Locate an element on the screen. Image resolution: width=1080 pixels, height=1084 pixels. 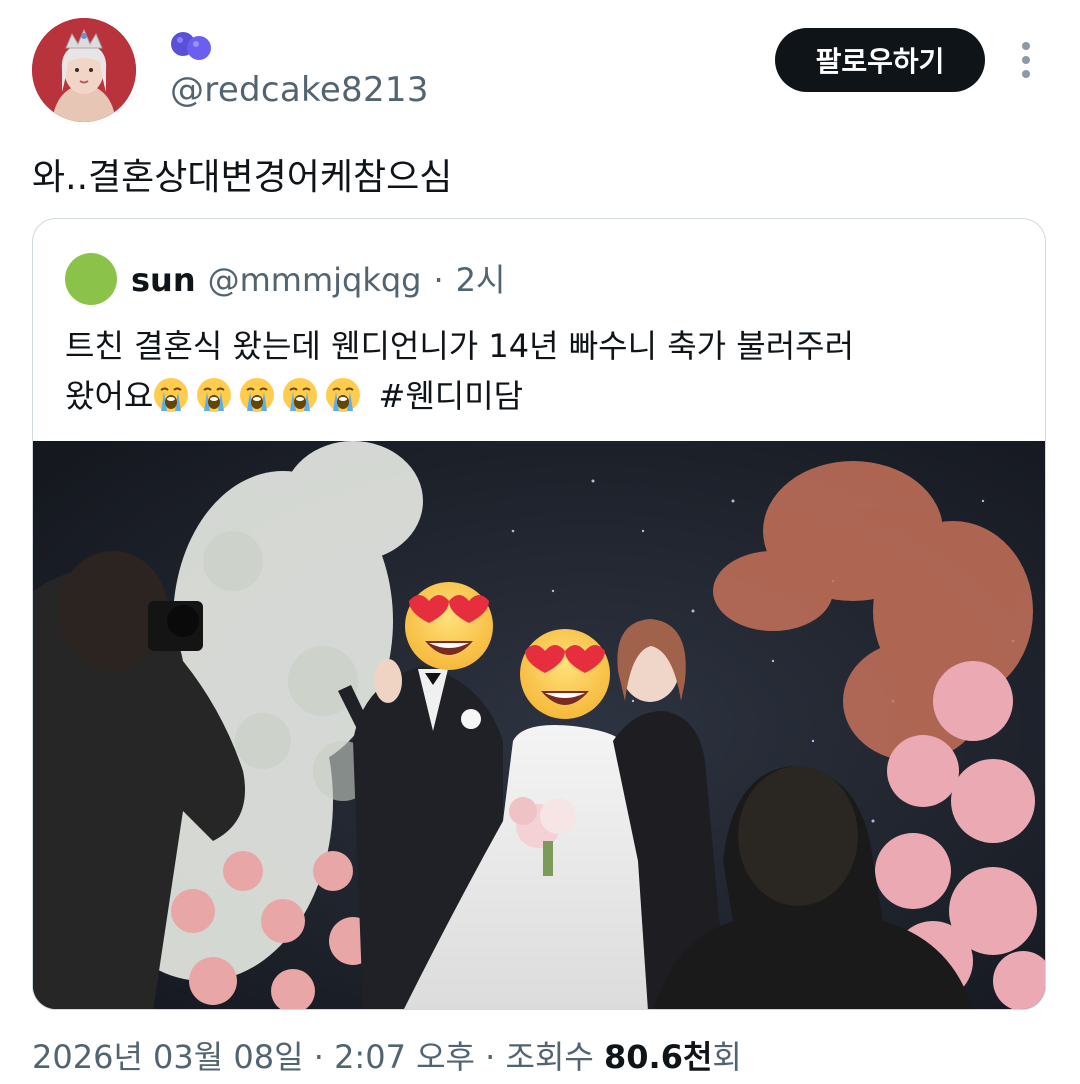
views-unit: 회 is located at coordinates (727, 1057).